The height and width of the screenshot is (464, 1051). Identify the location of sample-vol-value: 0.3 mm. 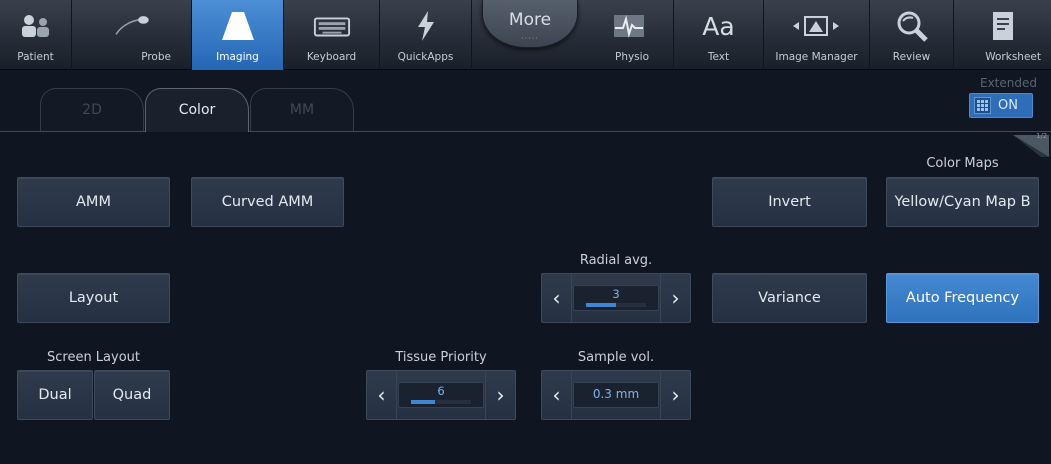
(616, 394).